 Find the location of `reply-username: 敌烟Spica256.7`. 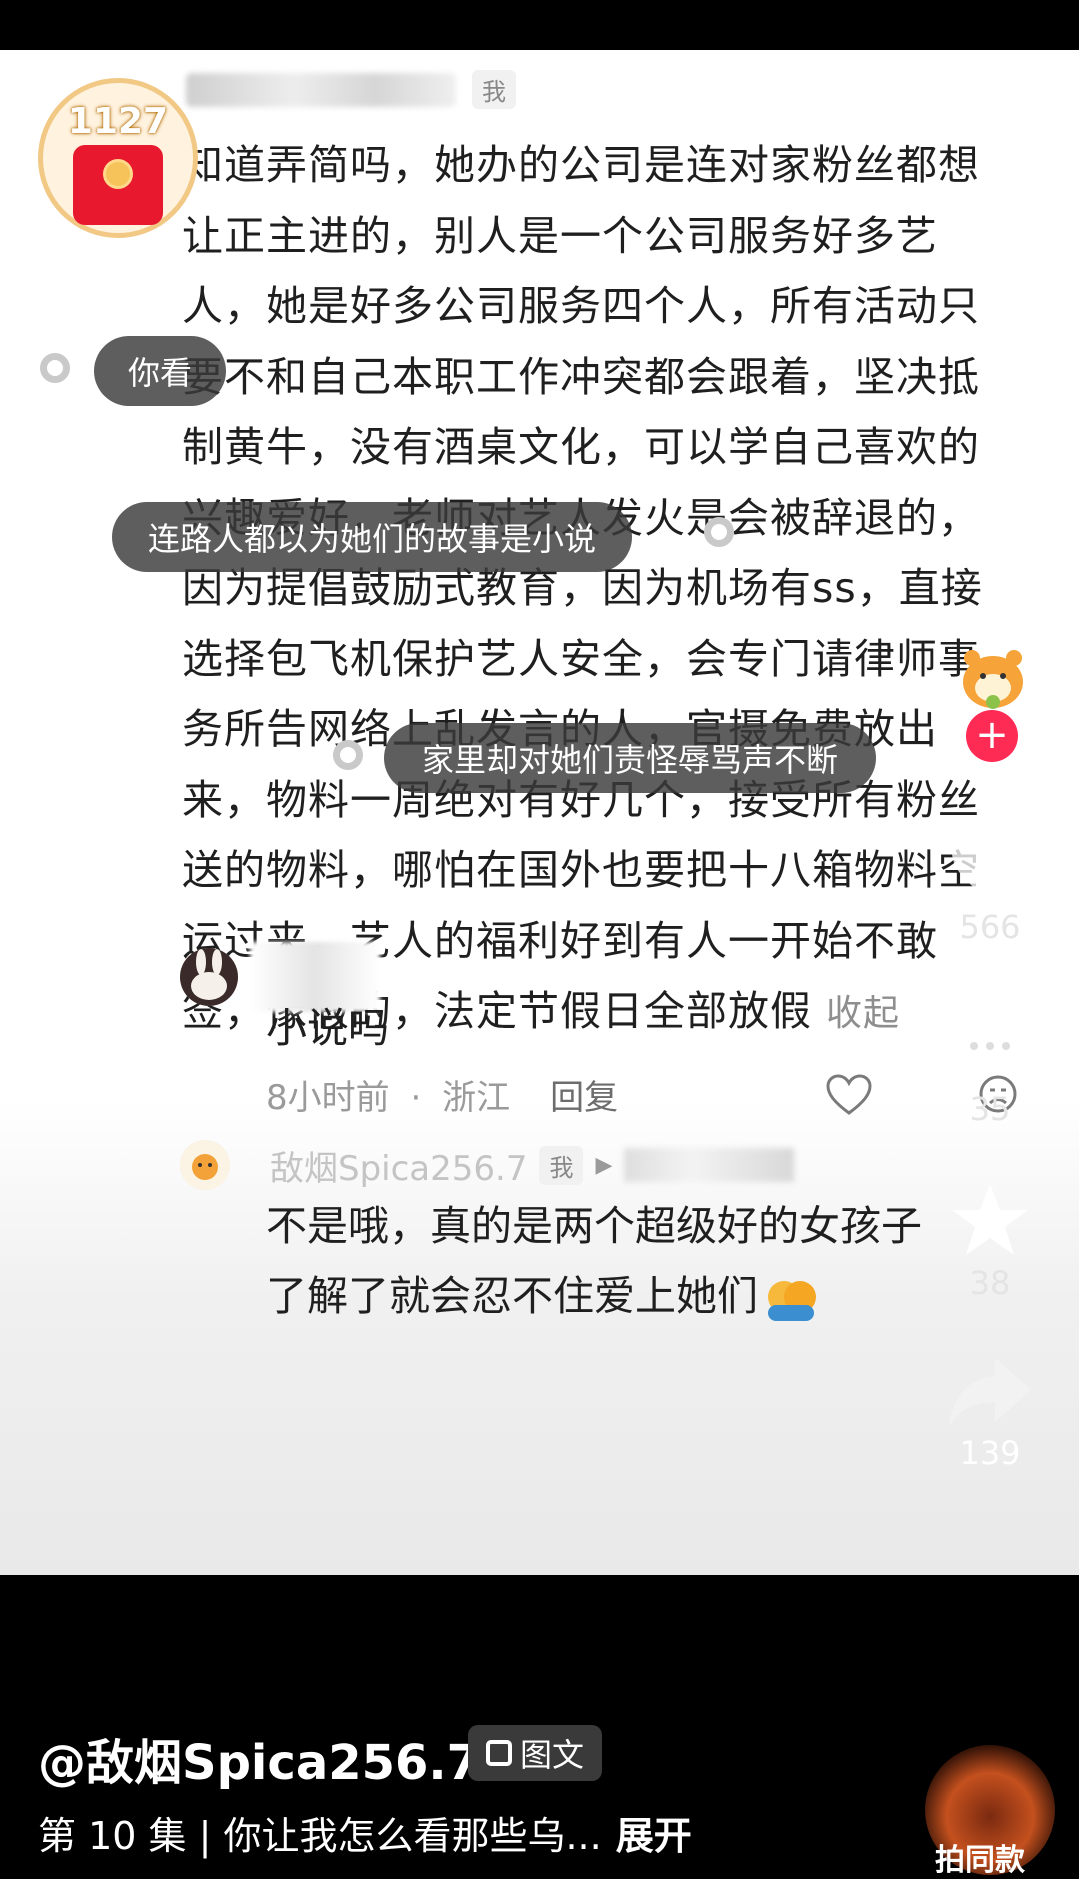

reply-username: 敌烟Spica256.7 is located at coordinates (399, 1168).